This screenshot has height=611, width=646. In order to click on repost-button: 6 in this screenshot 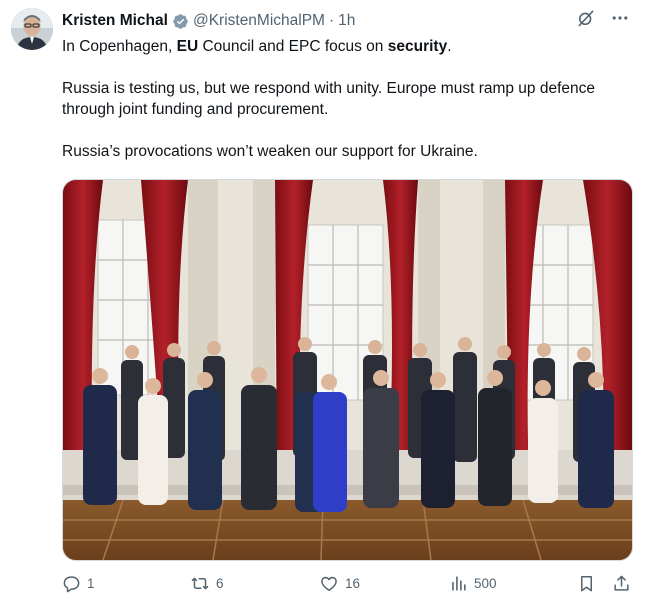, I will do `click(207, 583)`.